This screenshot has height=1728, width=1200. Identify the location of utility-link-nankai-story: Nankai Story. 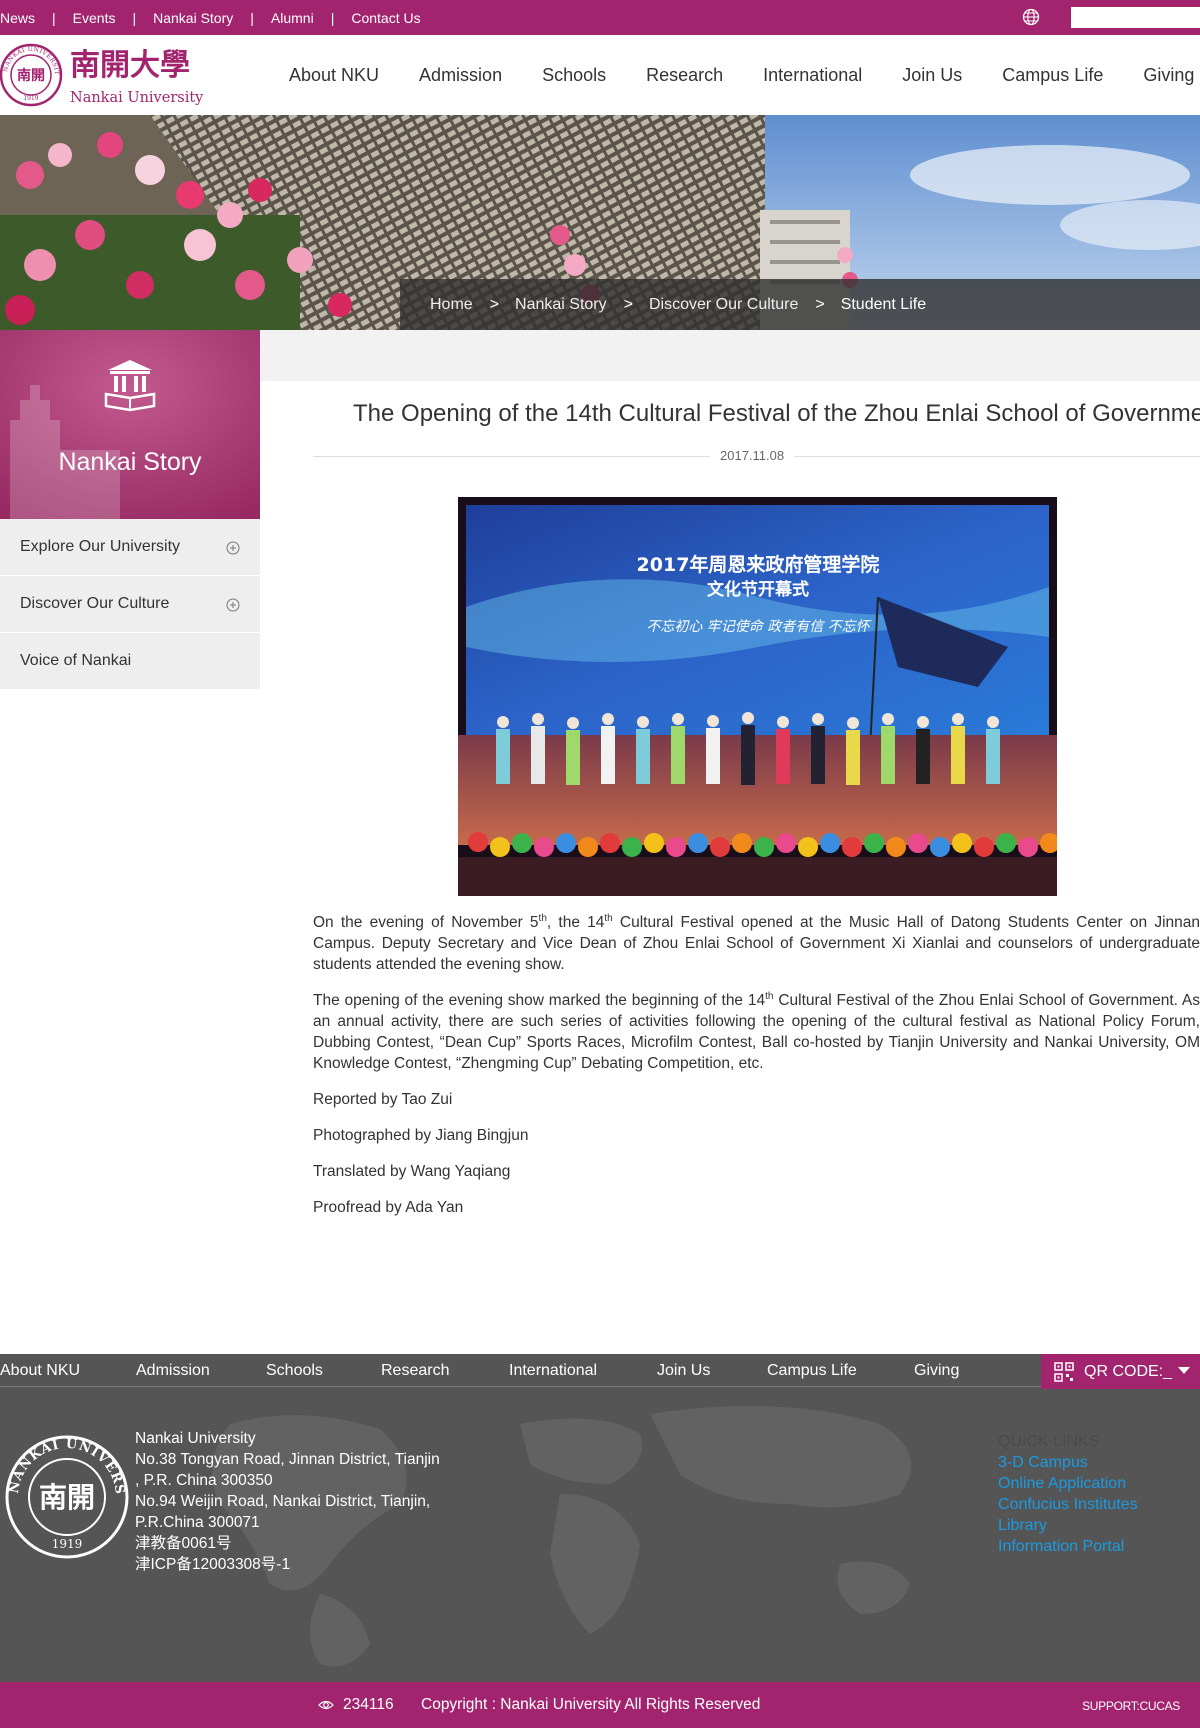
(193, 18).